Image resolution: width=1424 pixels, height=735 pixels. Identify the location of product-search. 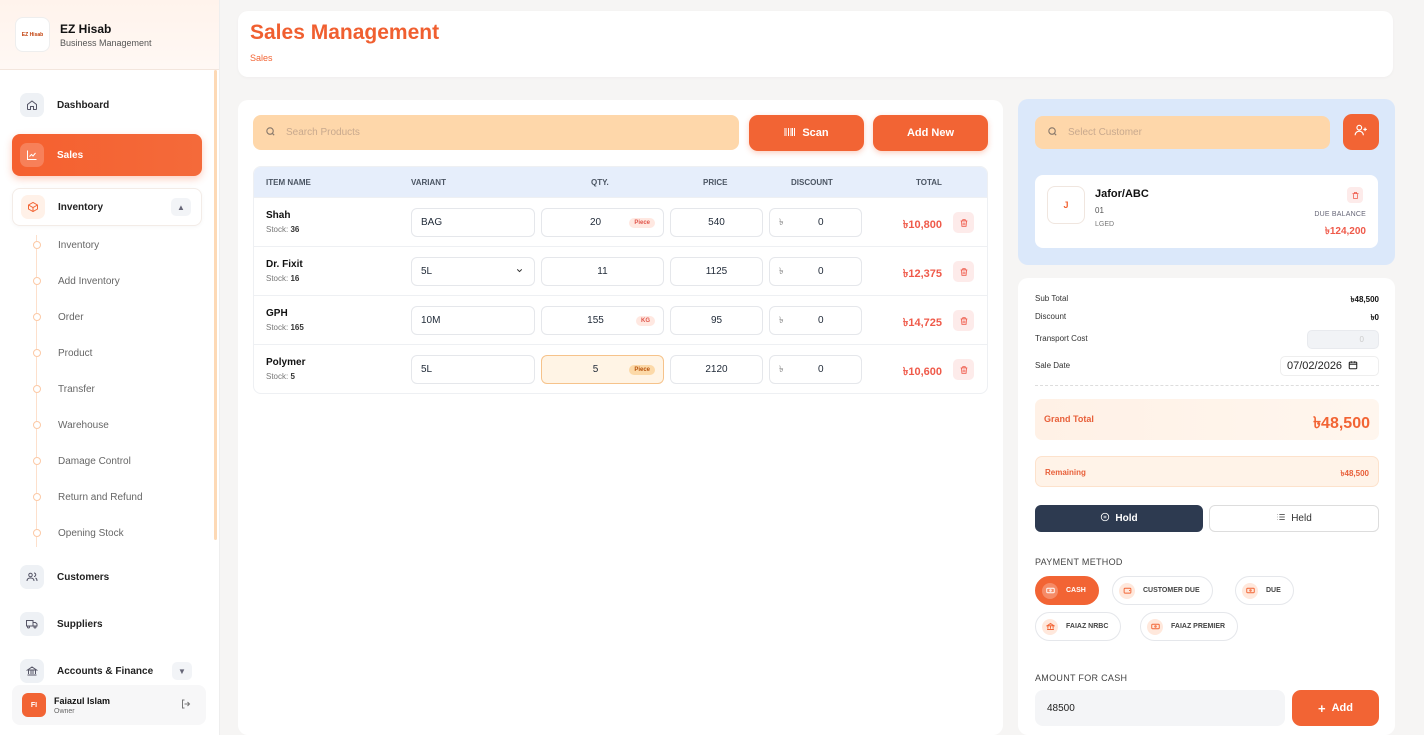
(496, 132).